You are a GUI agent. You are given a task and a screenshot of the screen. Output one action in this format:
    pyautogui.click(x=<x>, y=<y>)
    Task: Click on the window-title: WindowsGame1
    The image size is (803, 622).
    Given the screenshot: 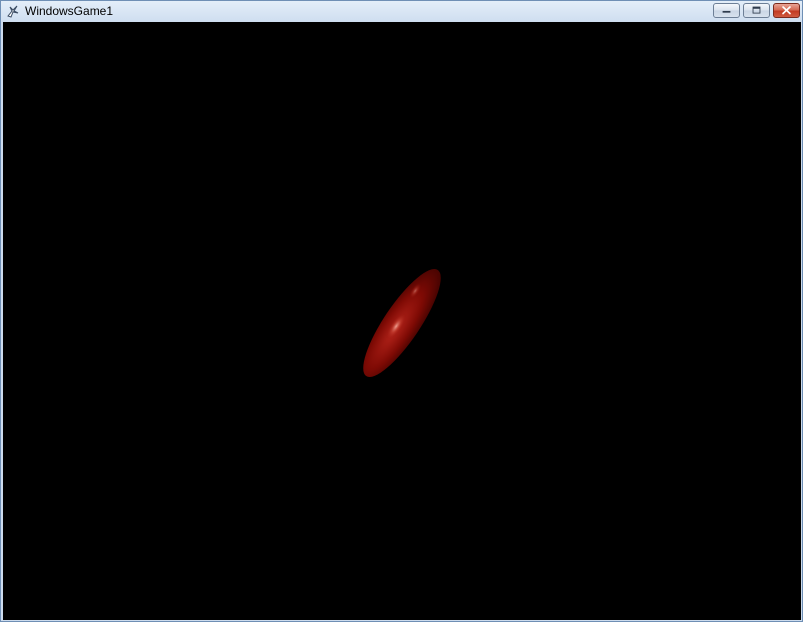 What is the action you would take?
    pyautogui.click(x=69, y=11)
    